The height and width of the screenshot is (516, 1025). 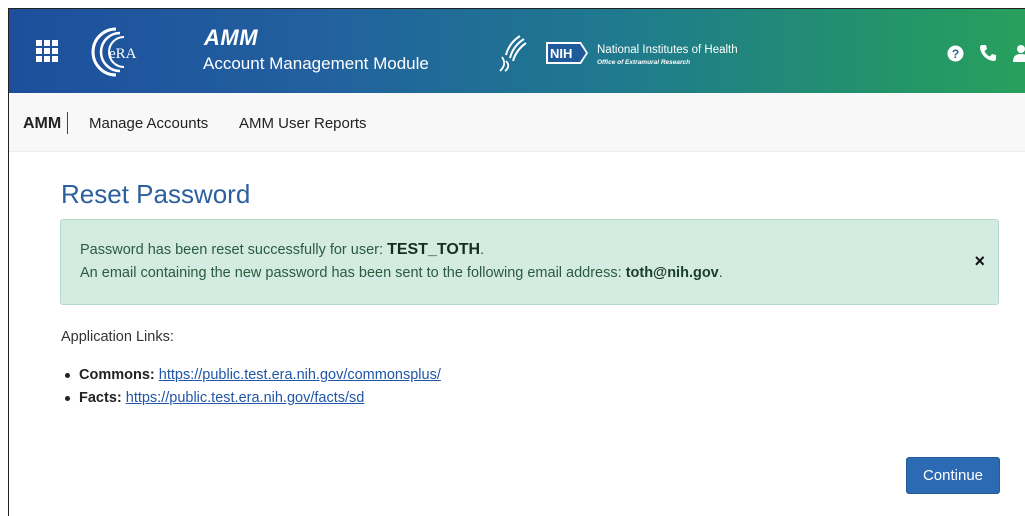 What do you see at coordinates (117, 375) in the screenshot?
I see `link-label-commons: Commons:` at bounding box center [117, 375].